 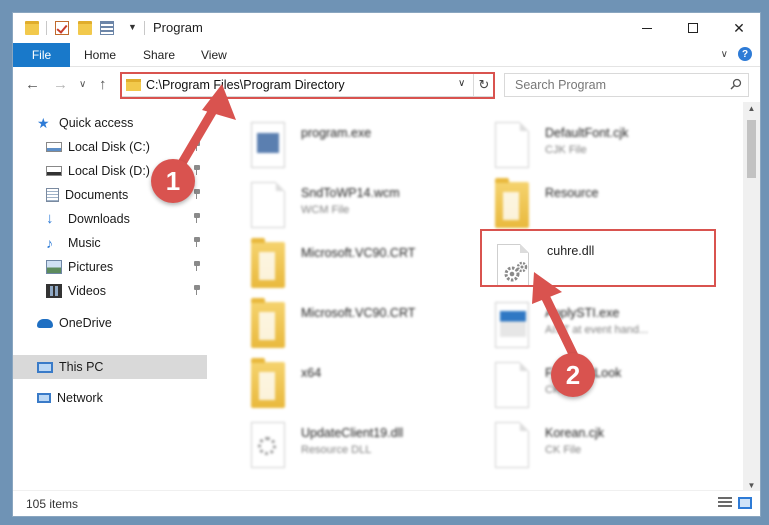 I want to click on sidebar-item-pictures: Pictures, so click(x=126, y=267).